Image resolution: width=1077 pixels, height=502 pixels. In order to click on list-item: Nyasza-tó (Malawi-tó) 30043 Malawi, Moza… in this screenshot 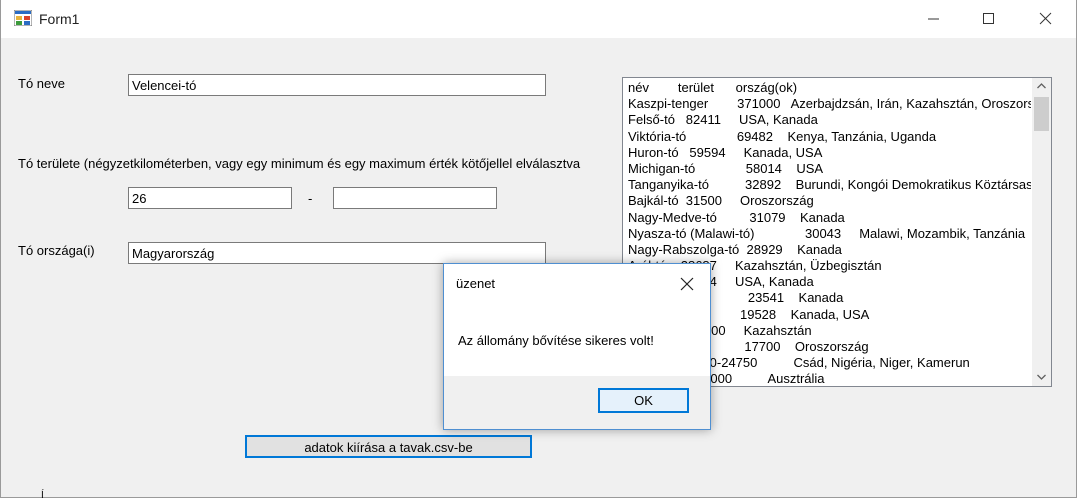, I will do `click(829, 234)`.